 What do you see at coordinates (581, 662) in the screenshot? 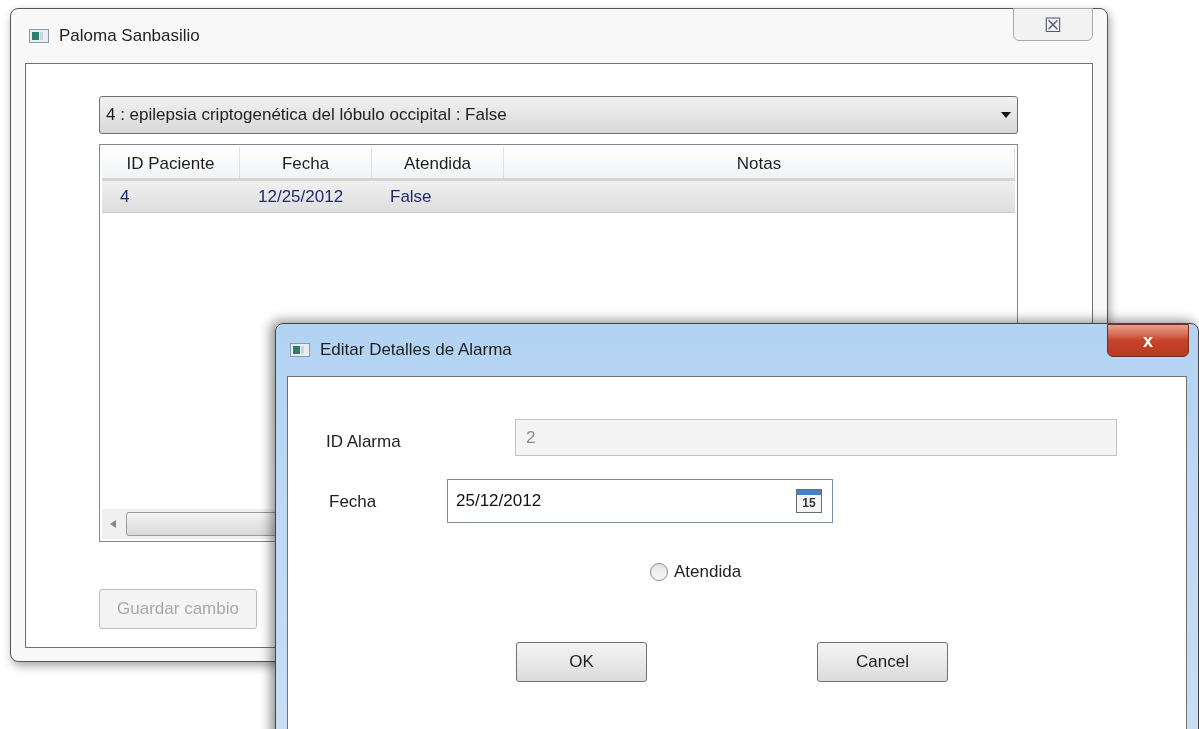
I see `dialog-button: OK` at bounding box center [581, 662].